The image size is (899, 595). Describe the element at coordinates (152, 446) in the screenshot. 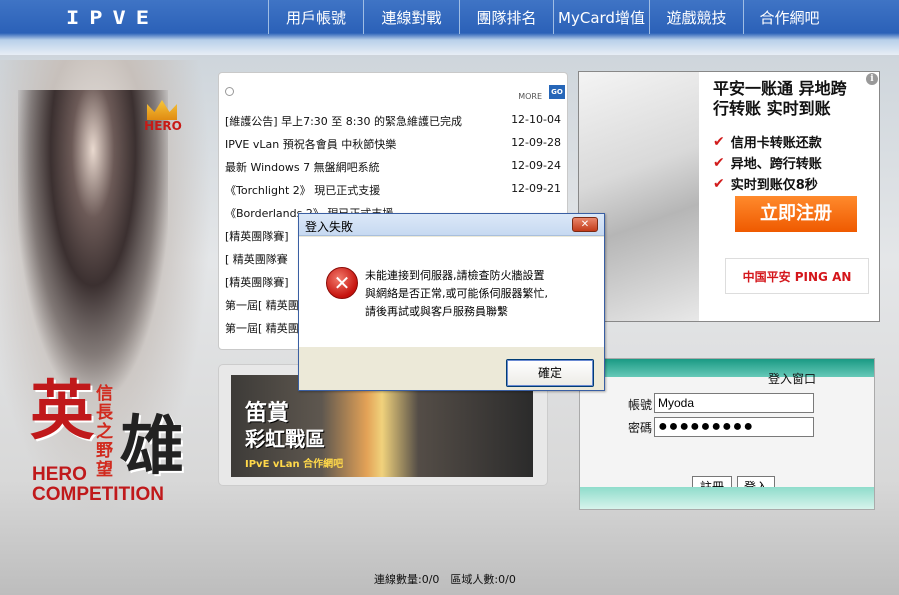

I see `hero-title-char-2: 雄` at that location.